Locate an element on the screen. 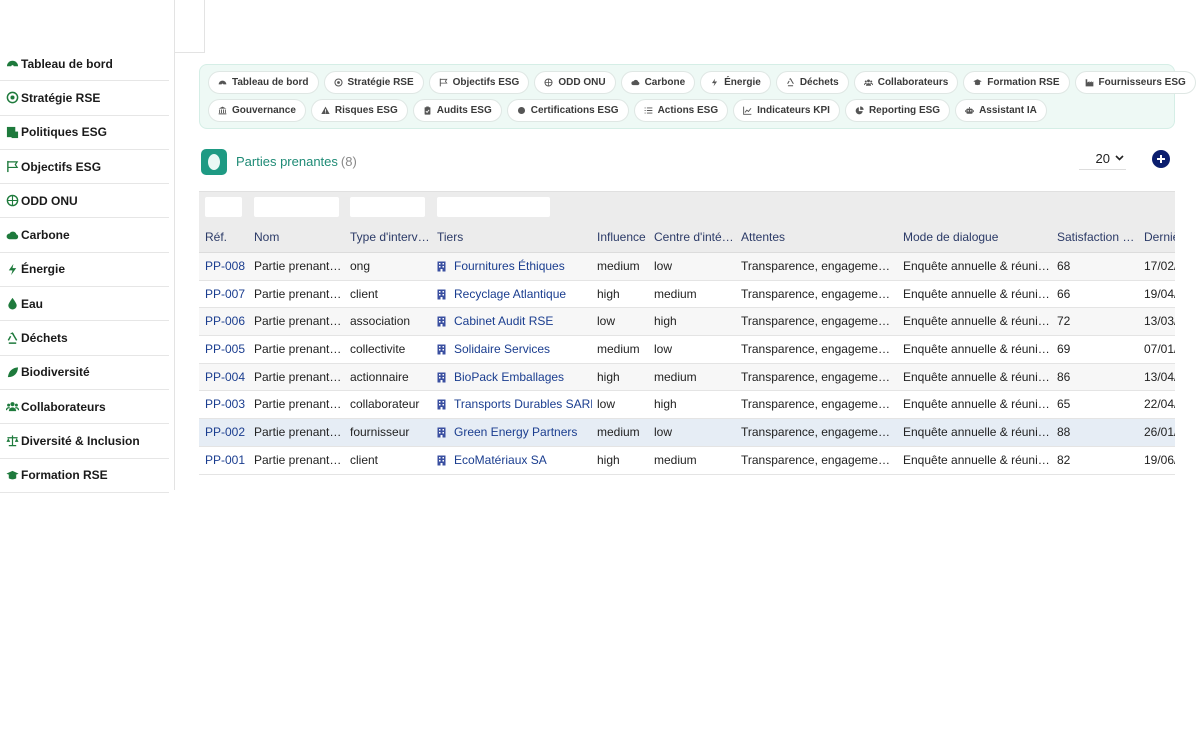 Image resolution: width=1200 pixels, height=743 pixels. cell-tiers: Green Energy Partners is located at coordinates (514, 432).